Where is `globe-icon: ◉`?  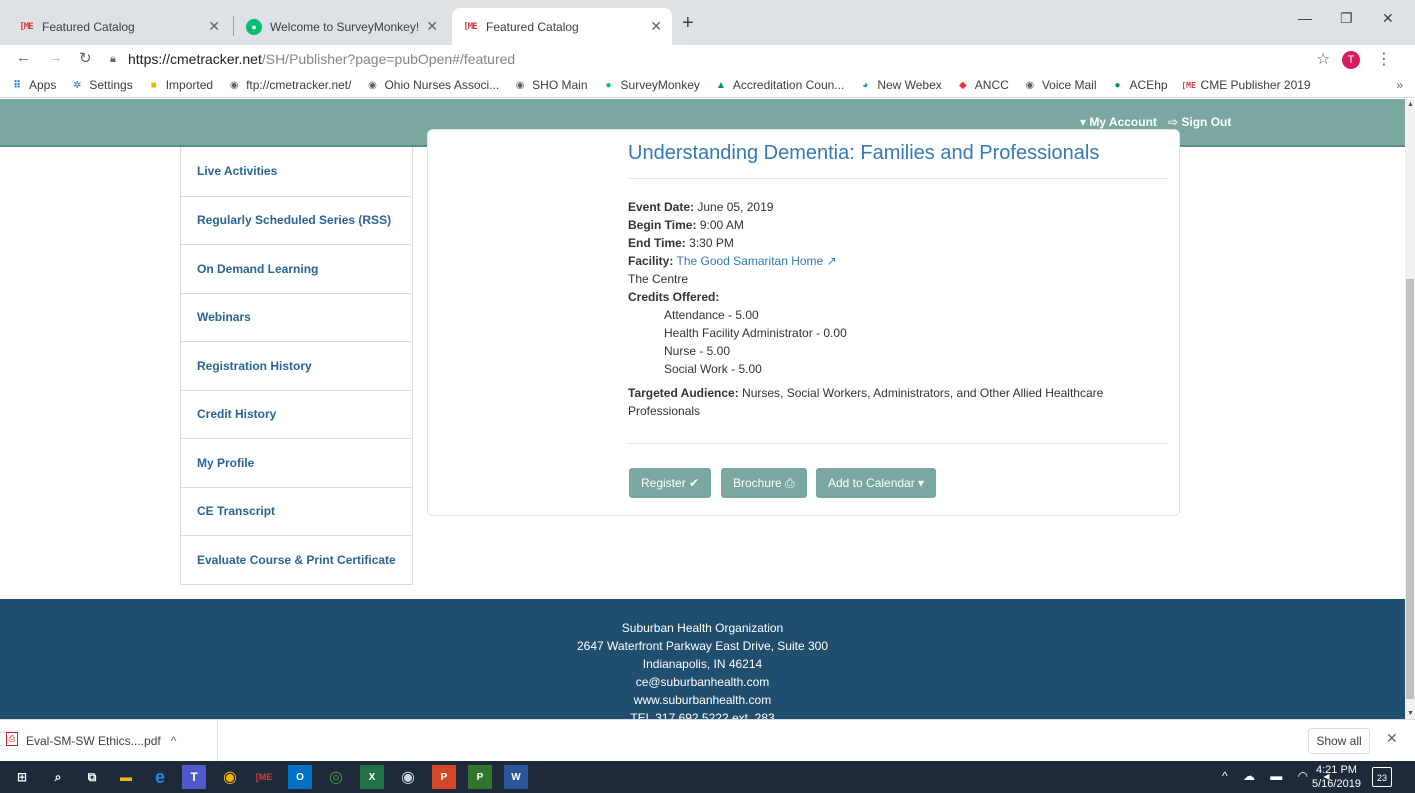
globe-icon: ◉ is located at coordinates (234, 85).